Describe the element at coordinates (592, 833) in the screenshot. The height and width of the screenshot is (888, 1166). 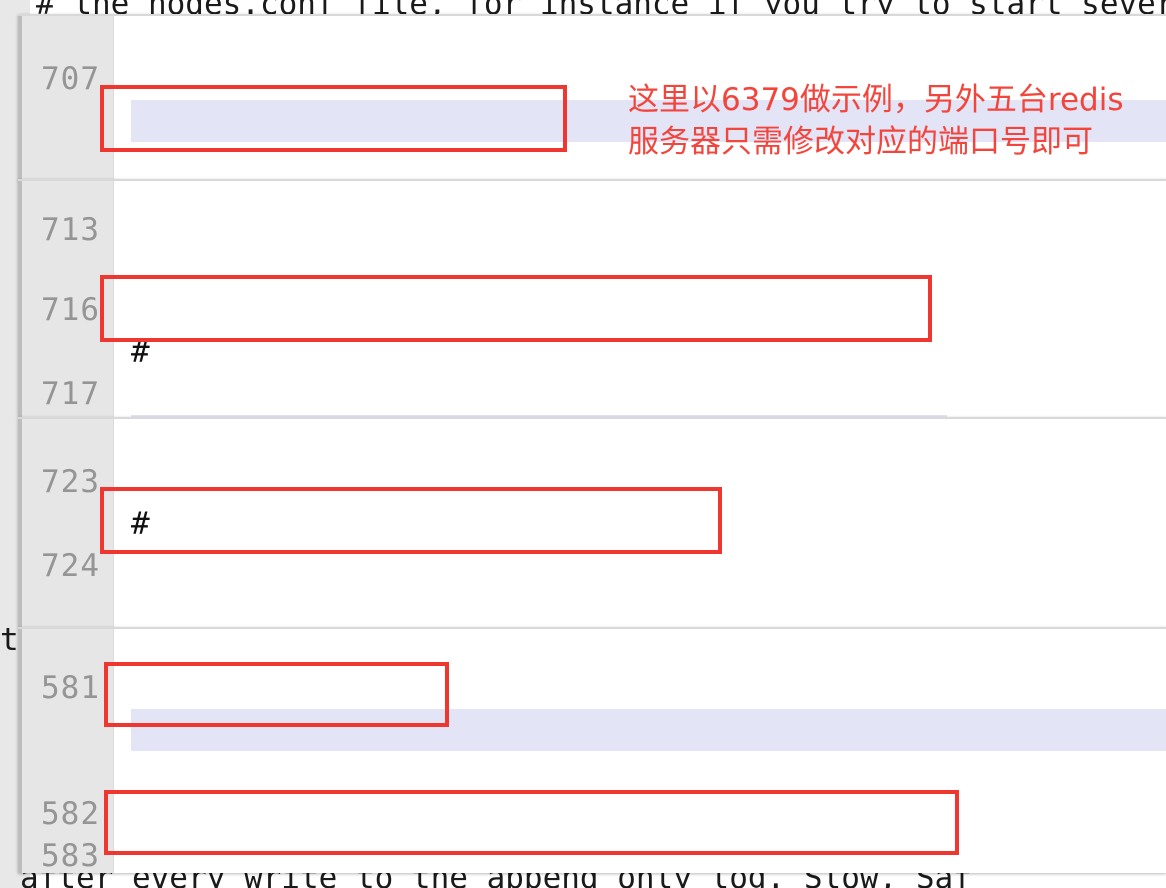
I see `code-row: 583` at that location.